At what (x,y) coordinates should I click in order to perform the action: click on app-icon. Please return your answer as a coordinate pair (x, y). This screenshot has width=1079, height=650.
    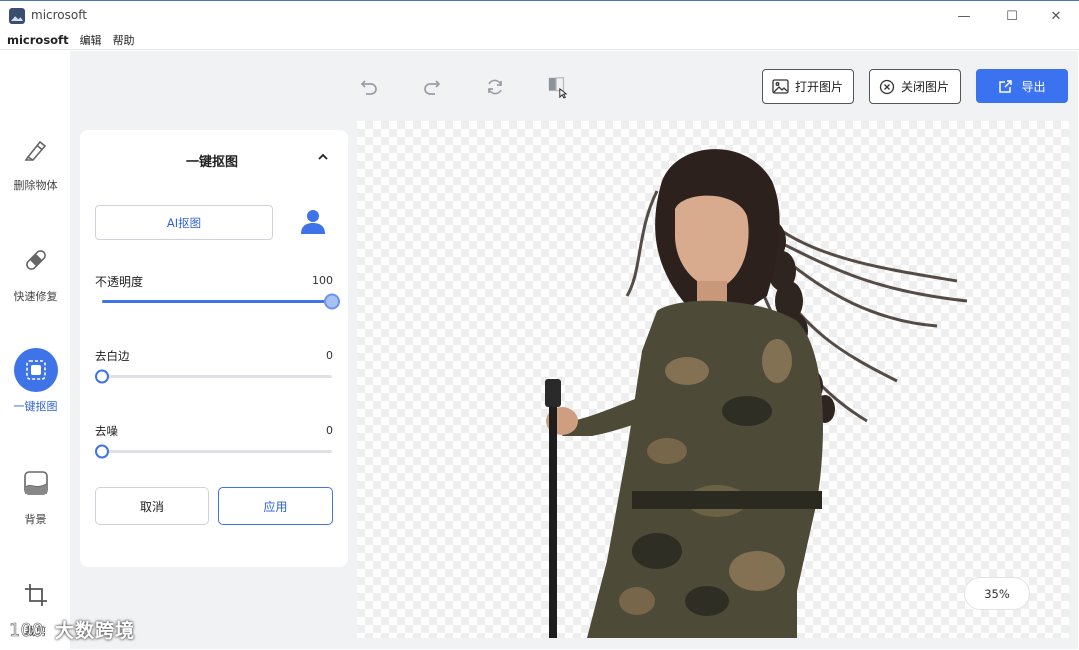
    Looking at the image, I should click on (17, 16).